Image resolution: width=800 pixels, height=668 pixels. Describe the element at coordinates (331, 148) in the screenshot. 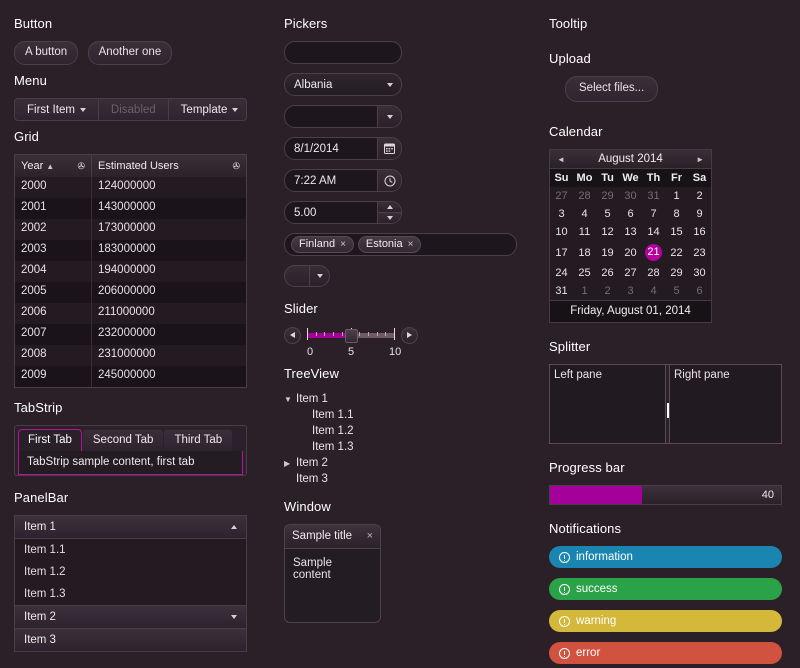

I see `datepicker-value: 8/1/2014` at that location.